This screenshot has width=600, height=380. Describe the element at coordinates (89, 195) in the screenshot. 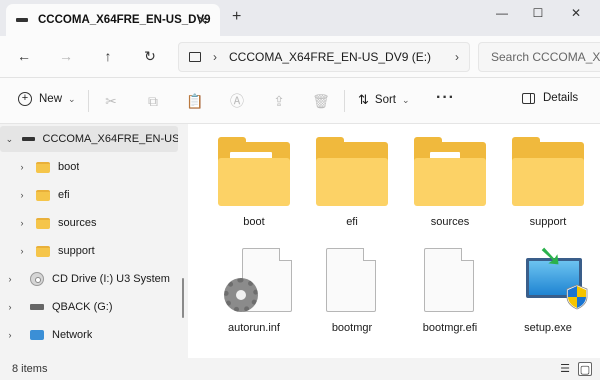

I see `sidebar-item-efi: › efi` at that location.